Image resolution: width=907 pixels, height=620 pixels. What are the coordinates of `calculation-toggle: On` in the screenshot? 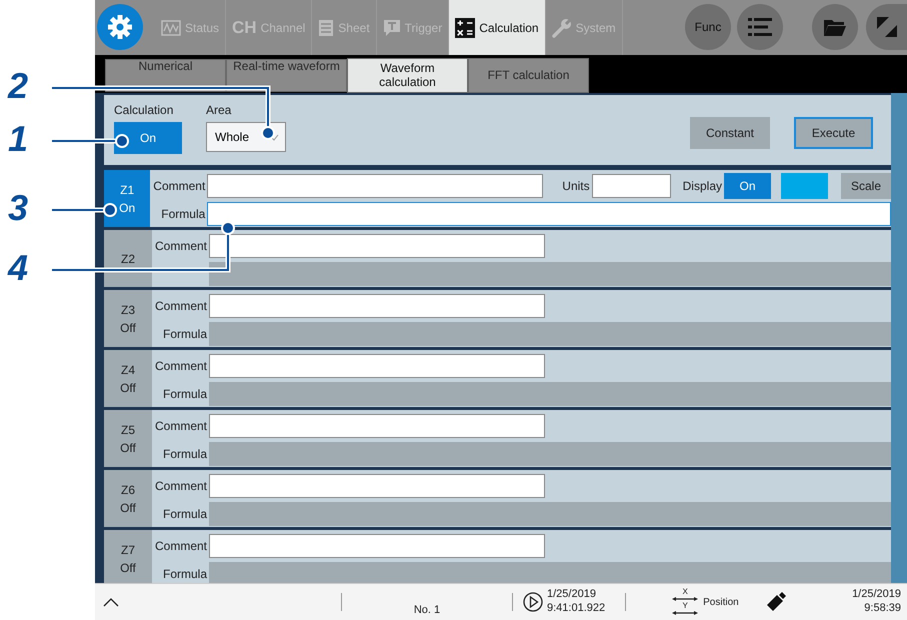 It's located at (148, 138).